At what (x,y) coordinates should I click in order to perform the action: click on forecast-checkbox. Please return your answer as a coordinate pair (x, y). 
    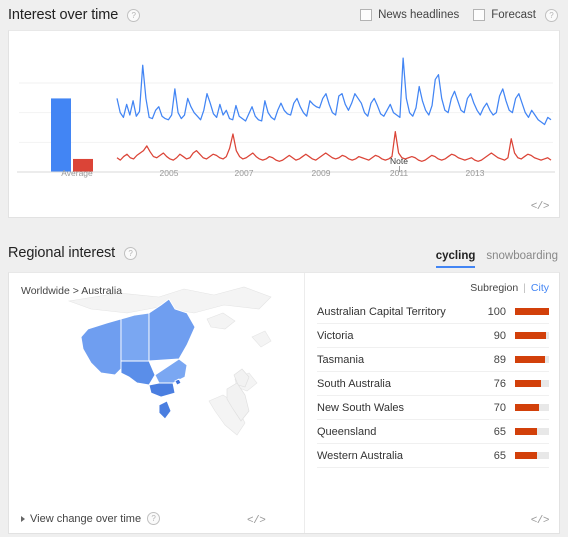
    Looking at the image, I should click on (479, 15).